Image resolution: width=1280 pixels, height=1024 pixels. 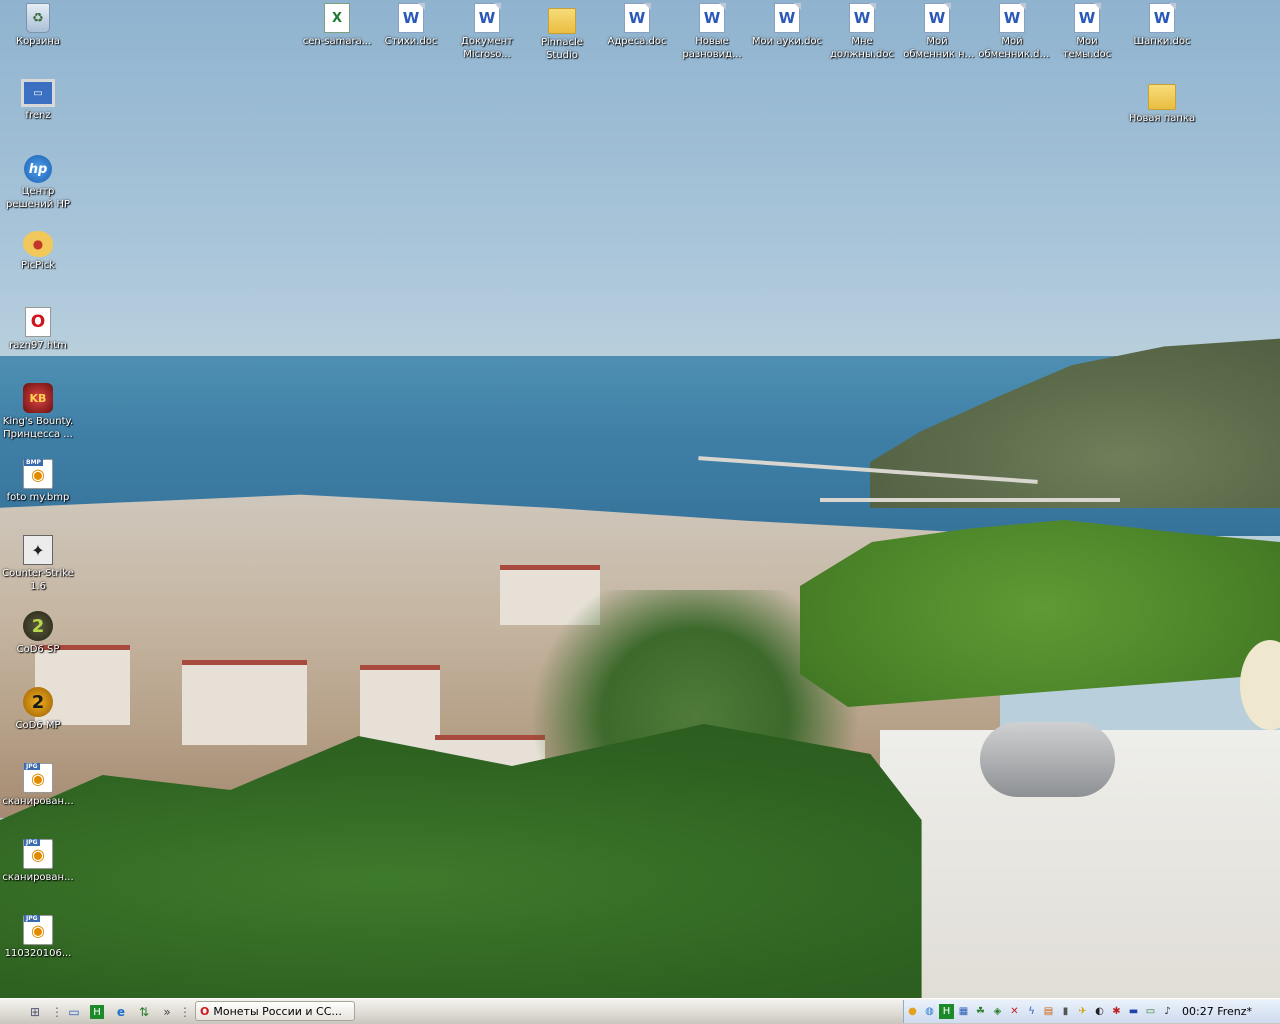 What do you see at coordinates (1065, 1011) in the screenshot?
I see `battery-tray-icon: ▮` at bounding box center [1065, 1011].